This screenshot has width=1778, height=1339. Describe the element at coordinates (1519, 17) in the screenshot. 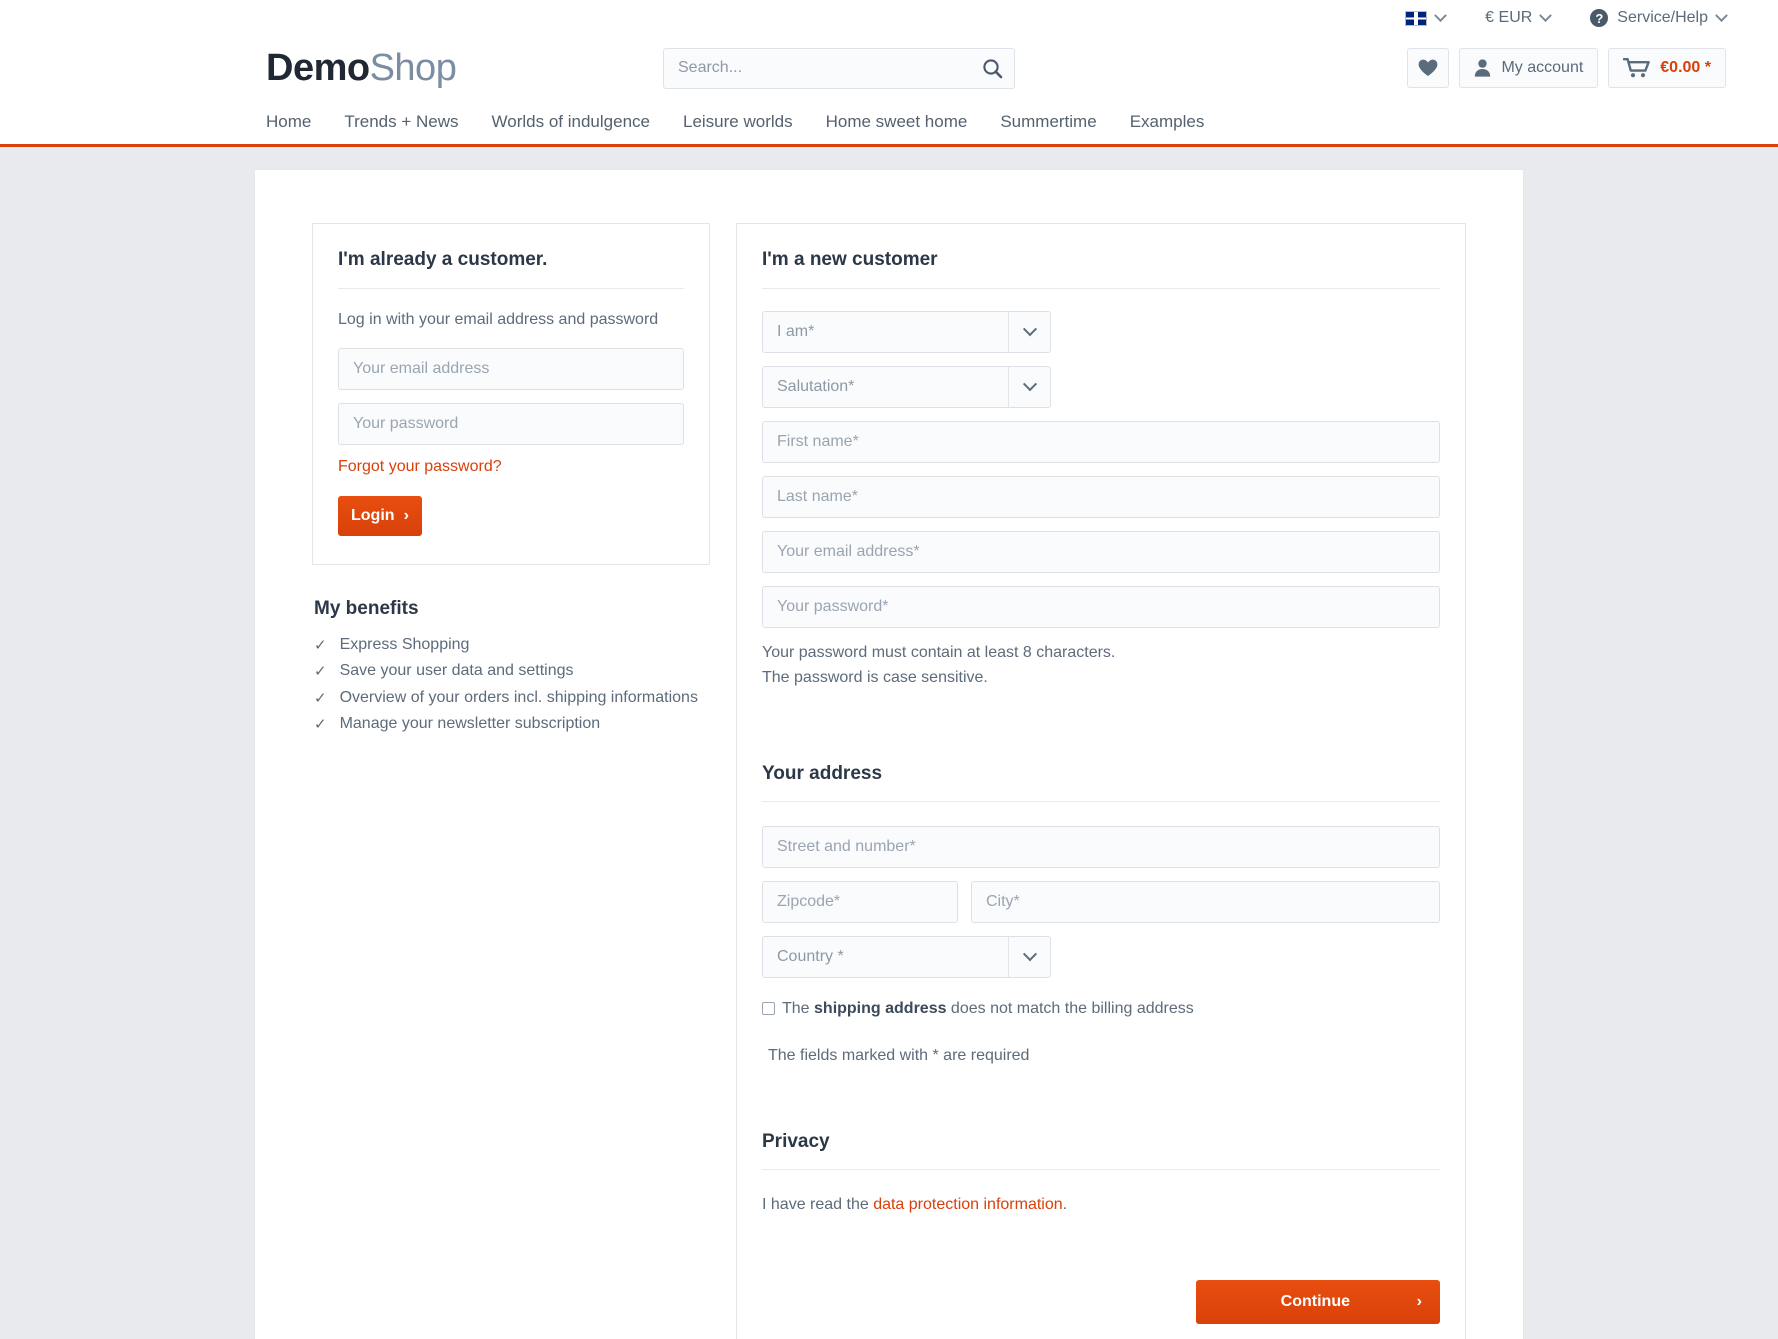

I see `currency-selector: € EUR` at that location.